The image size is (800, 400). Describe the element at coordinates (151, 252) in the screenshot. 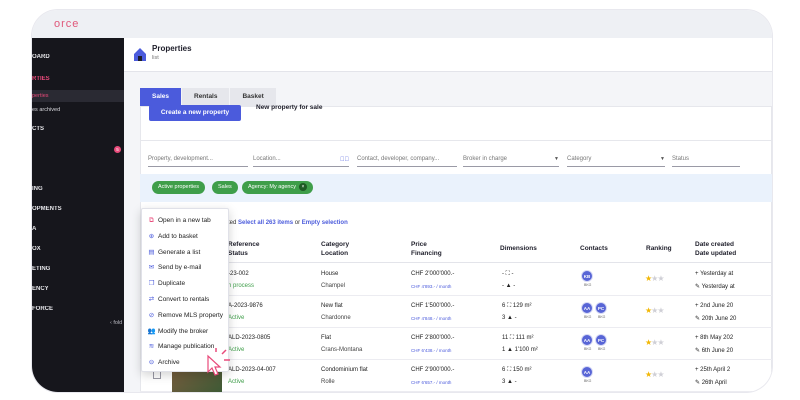

I see `list-icon: ▤` at that location.